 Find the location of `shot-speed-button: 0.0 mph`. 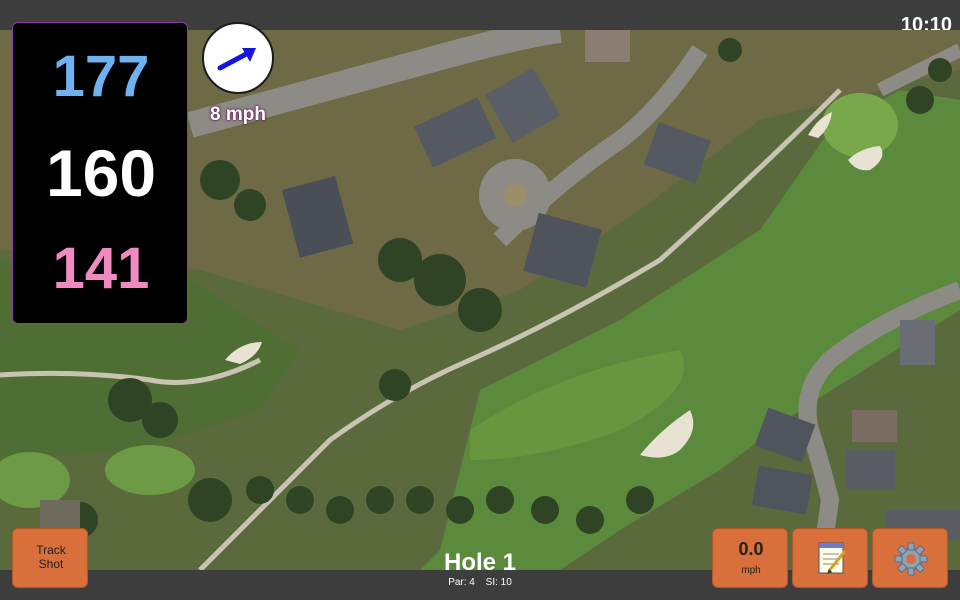

shot-speed-button: 0.0 mph is located at coordinates (750, 558).